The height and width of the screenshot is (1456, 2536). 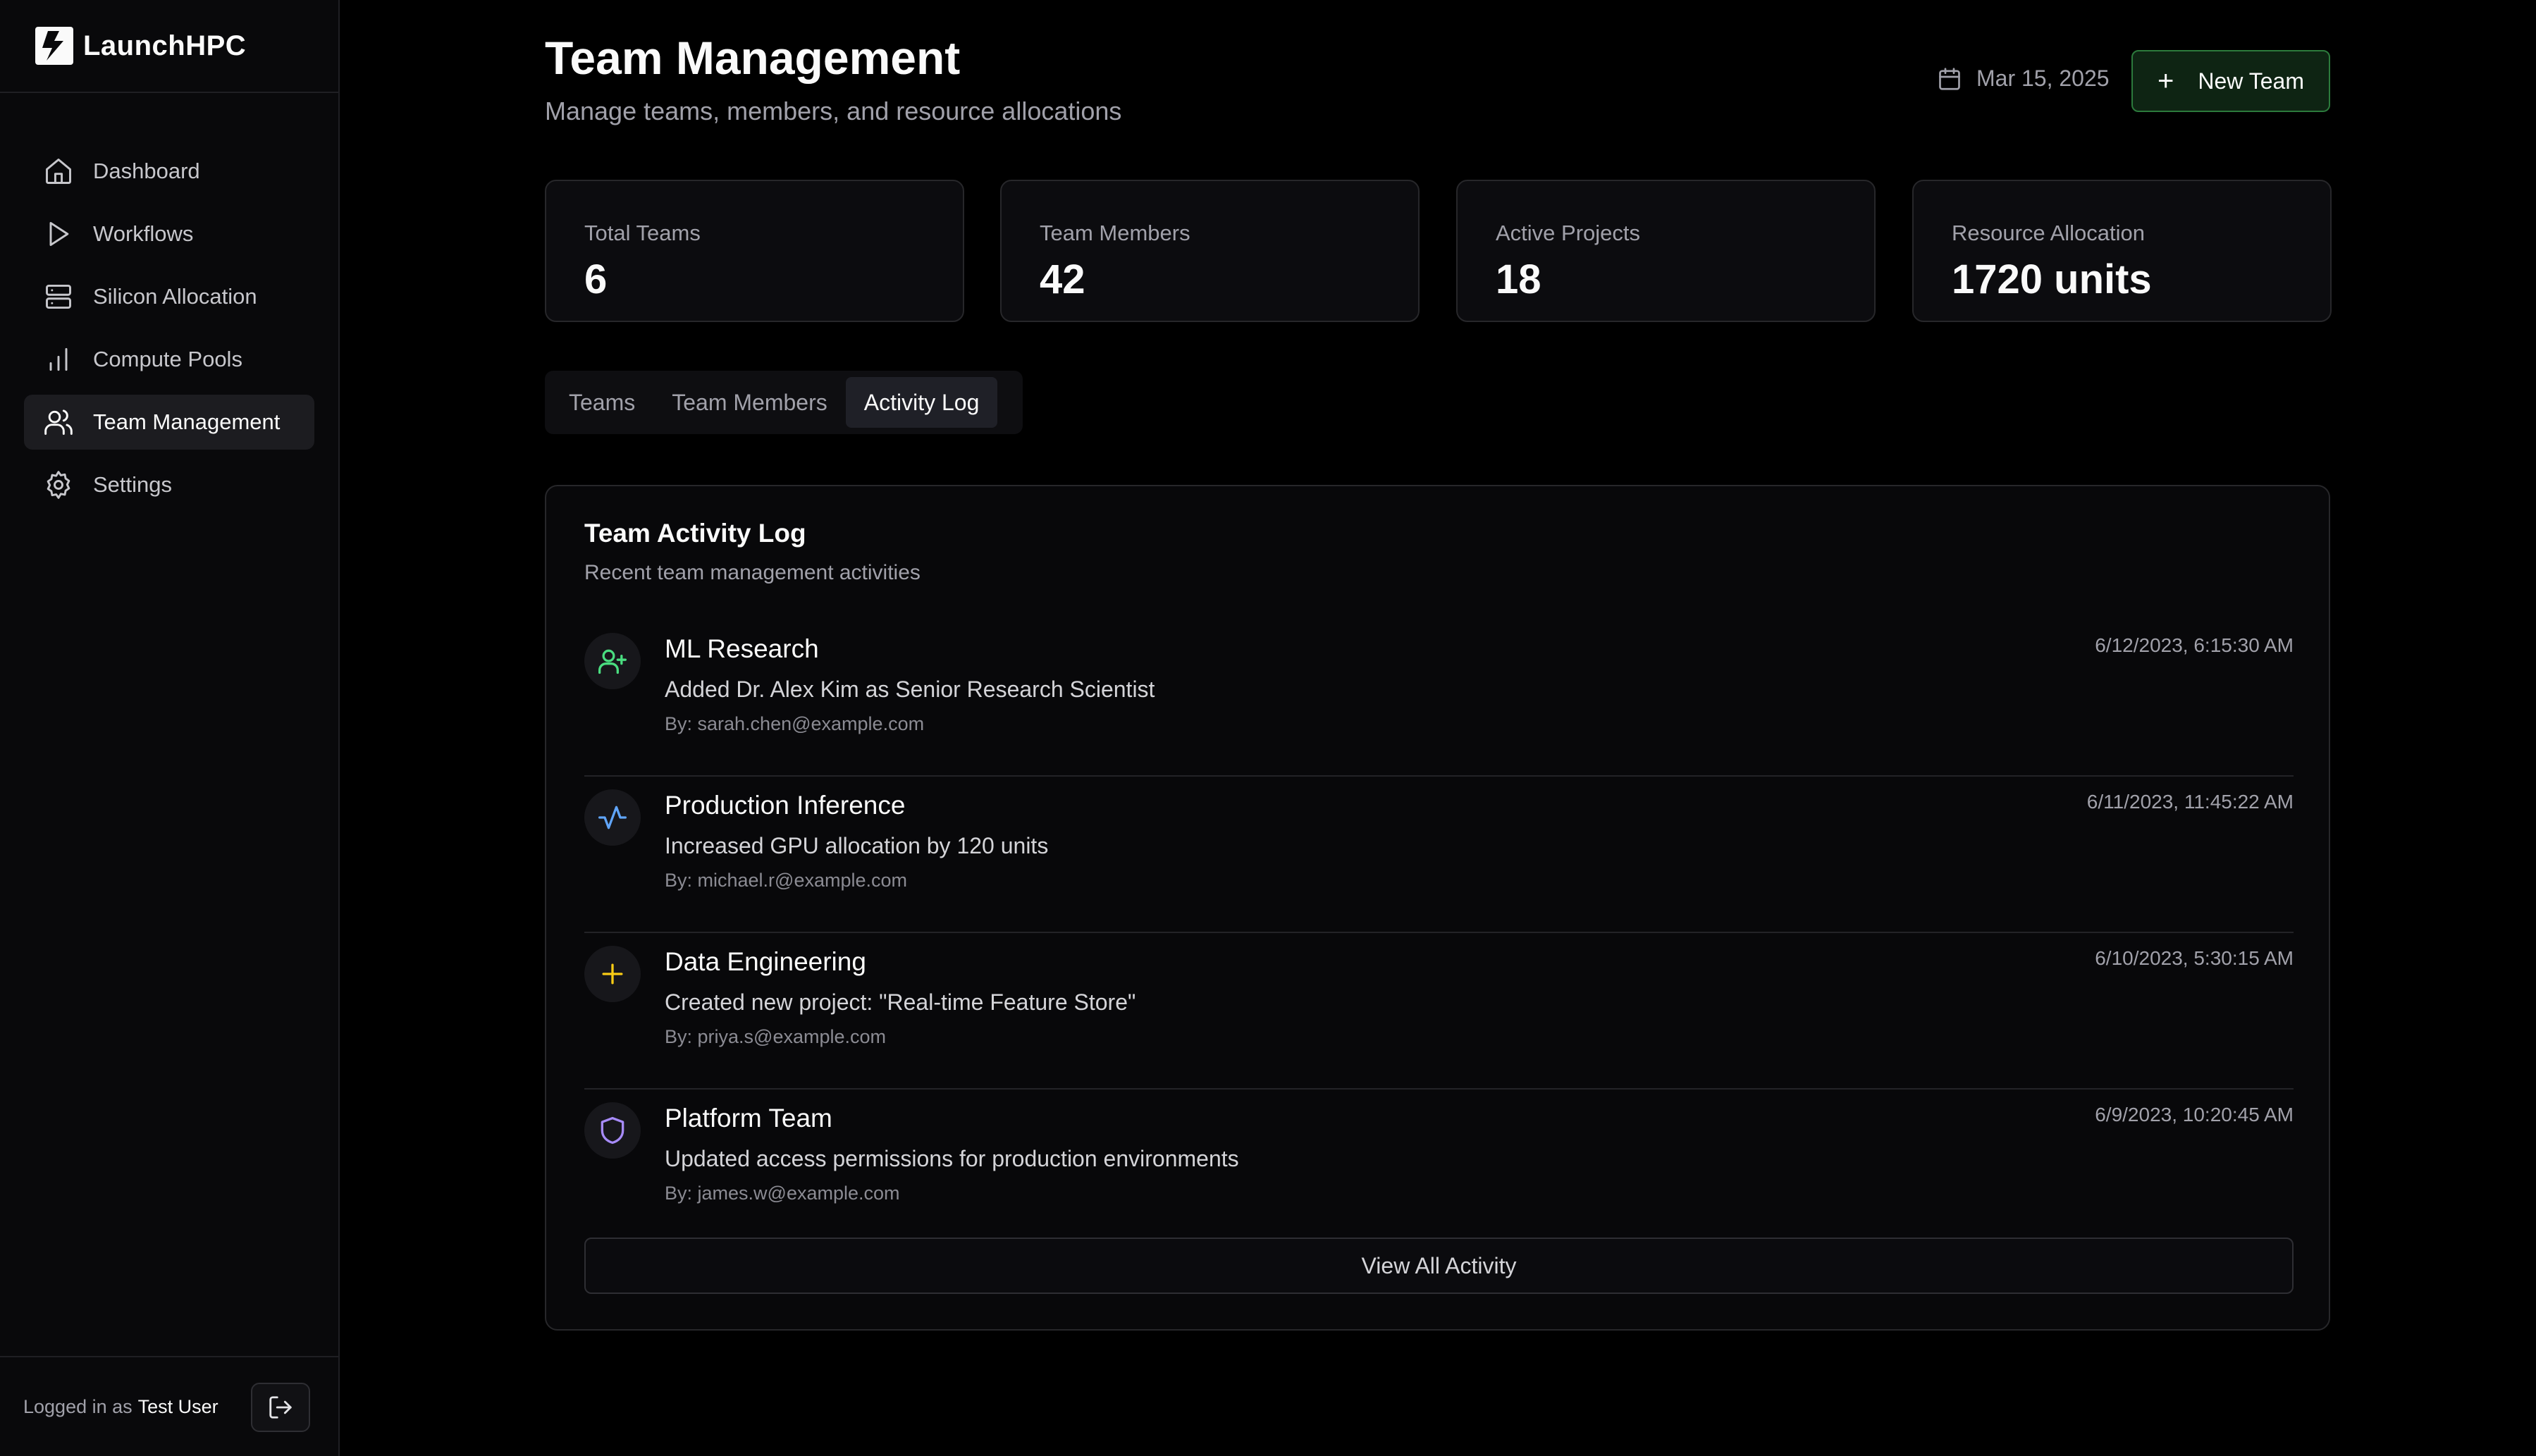 What do you see at coordinates (54, 46) in the screenshot?
I see `launchhpc-logo-icon` at bounding box center [54, 46].